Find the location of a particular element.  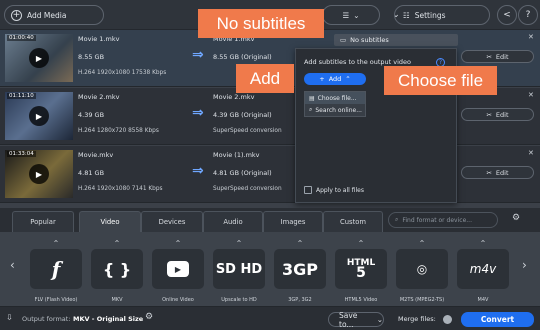

settings-label: Settings is located at coordinates (430, 15).